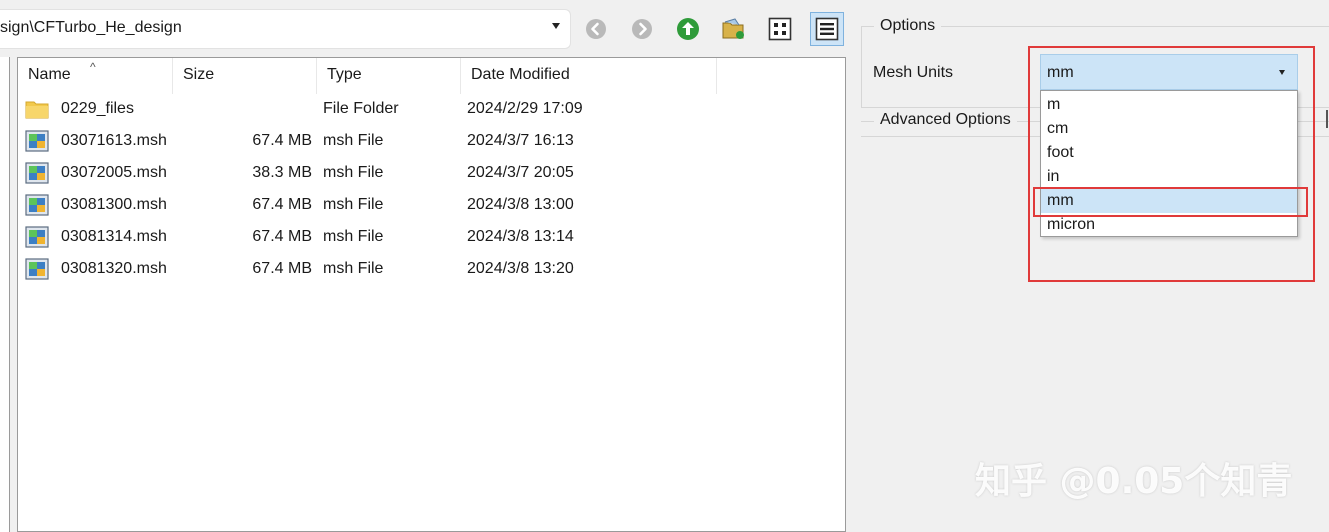 The height and width of the screenshot is (532, 1329). I want to click on advanced-options-label: Advanced Options, so click(945, 120).